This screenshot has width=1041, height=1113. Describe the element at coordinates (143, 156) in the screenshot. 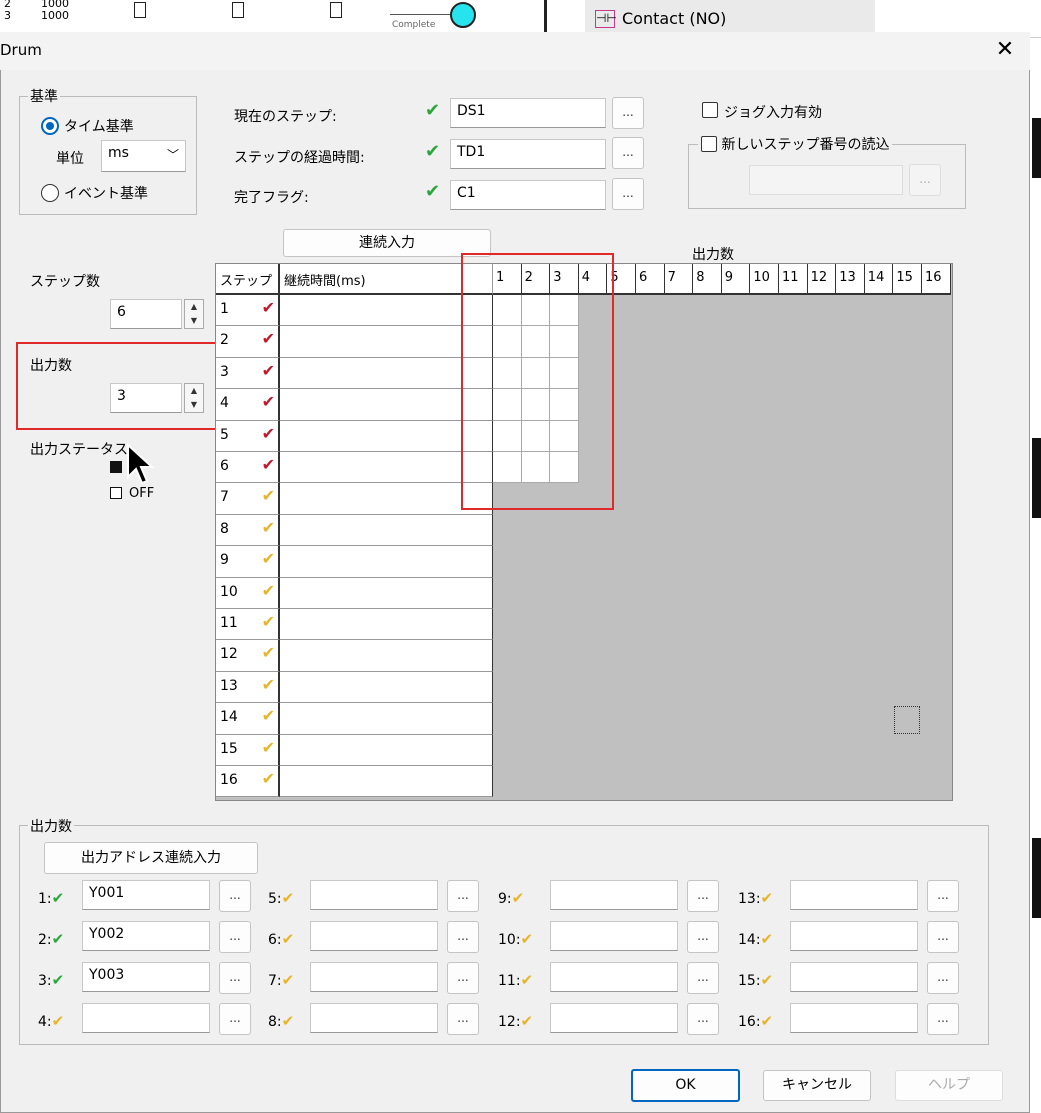

I see `unit-select: ms ﹀` at that location.